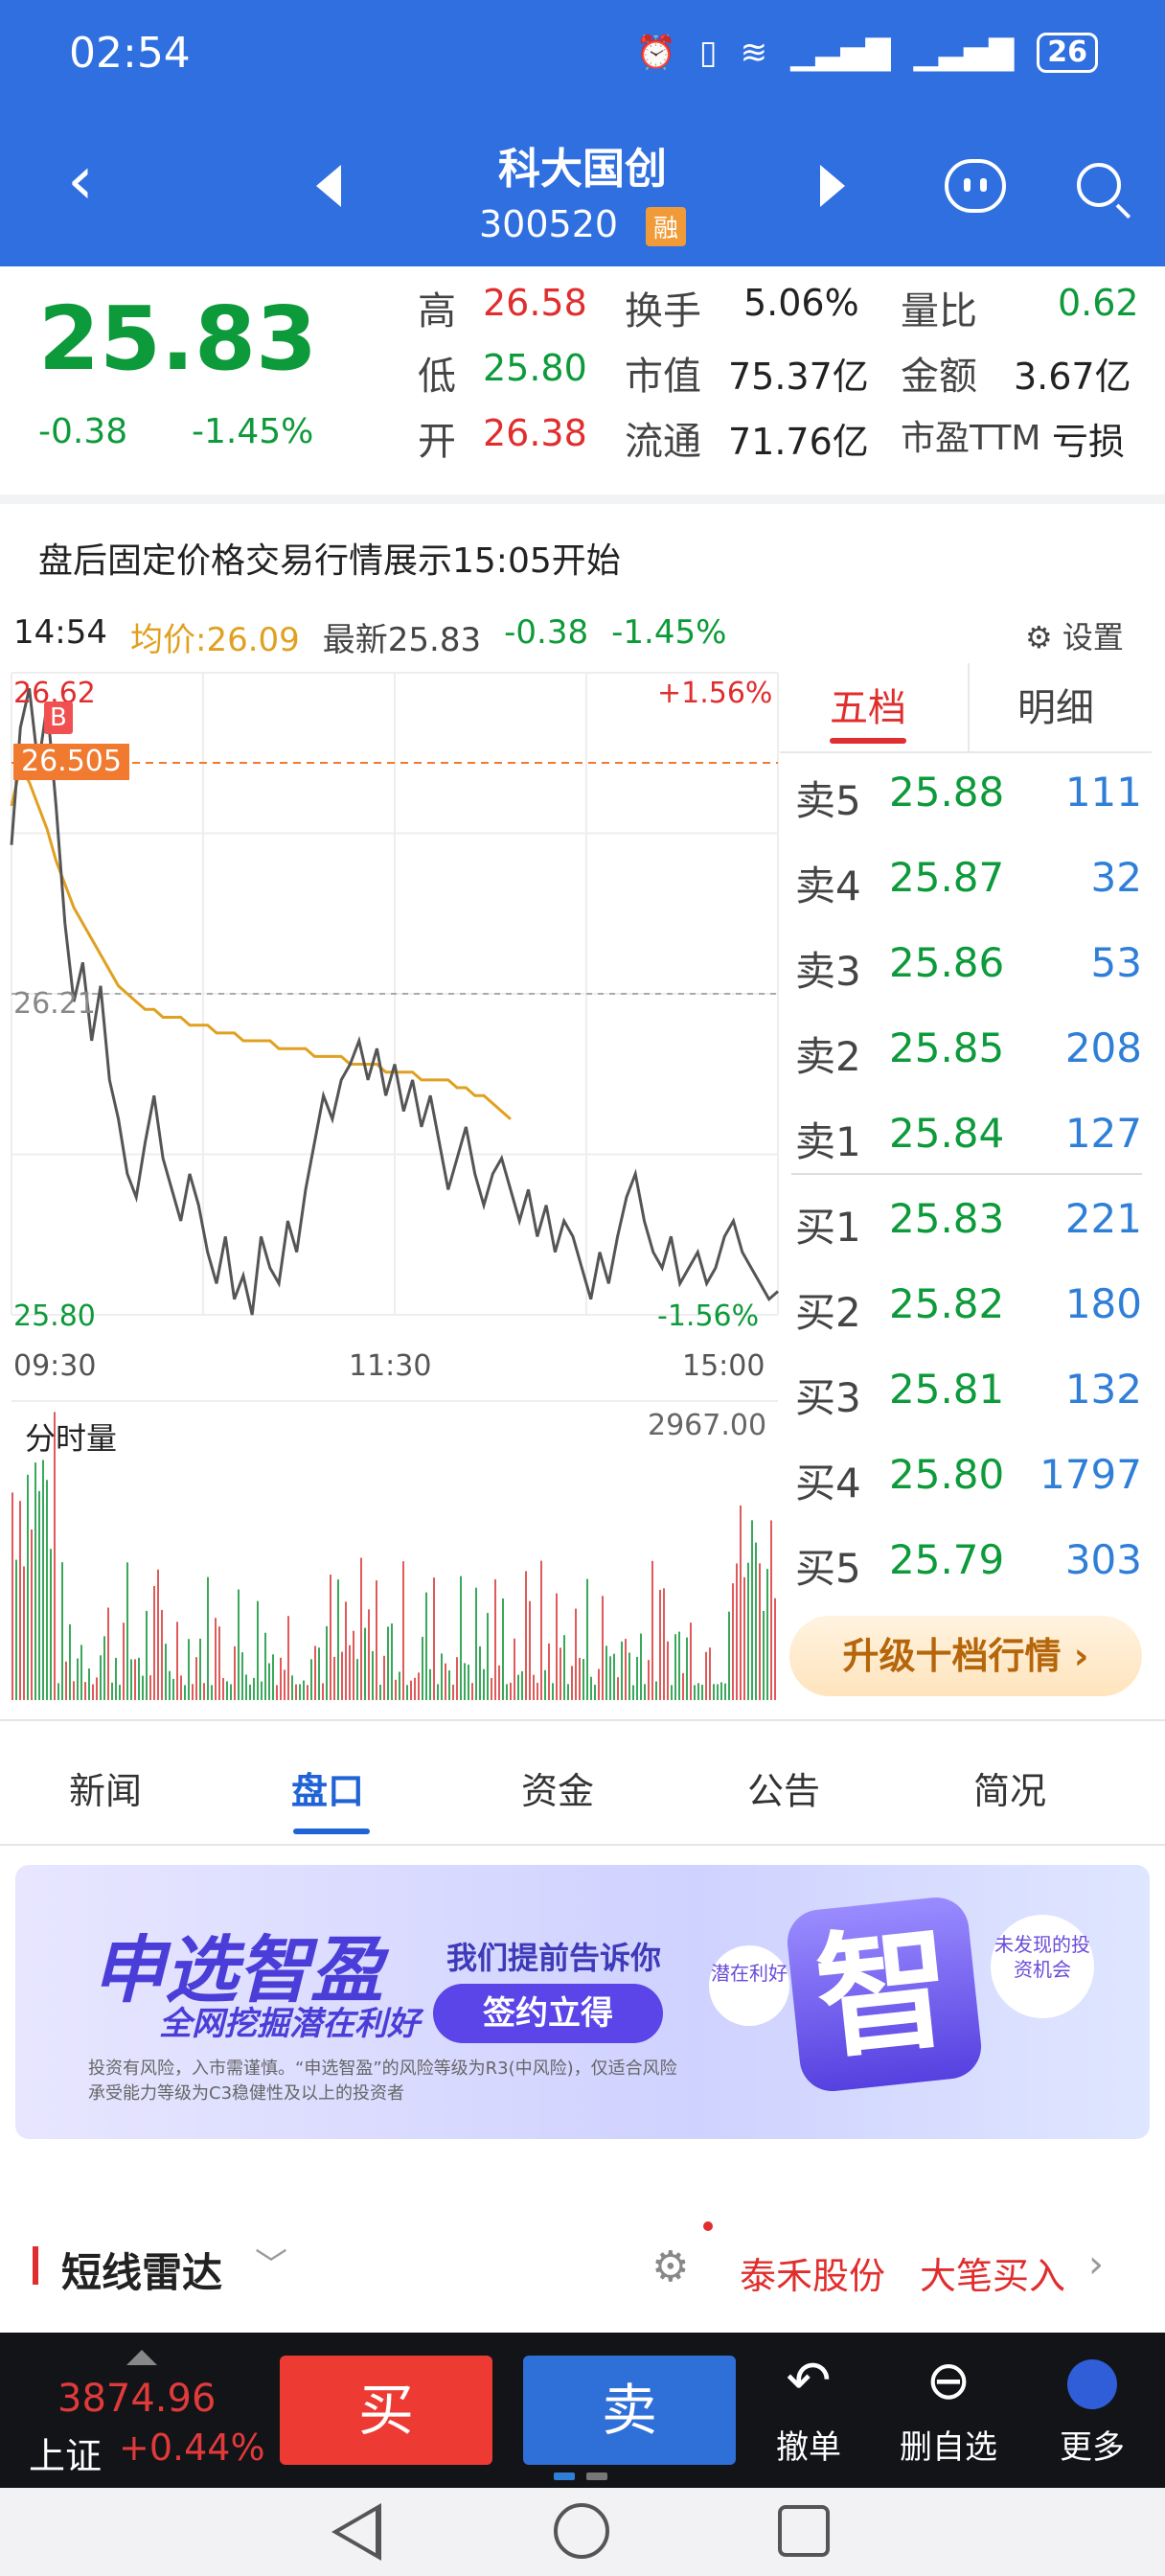  Describe the element at coordinates (1090, 1474) in the screenshot. I see `row-qty: 1797` at that location.